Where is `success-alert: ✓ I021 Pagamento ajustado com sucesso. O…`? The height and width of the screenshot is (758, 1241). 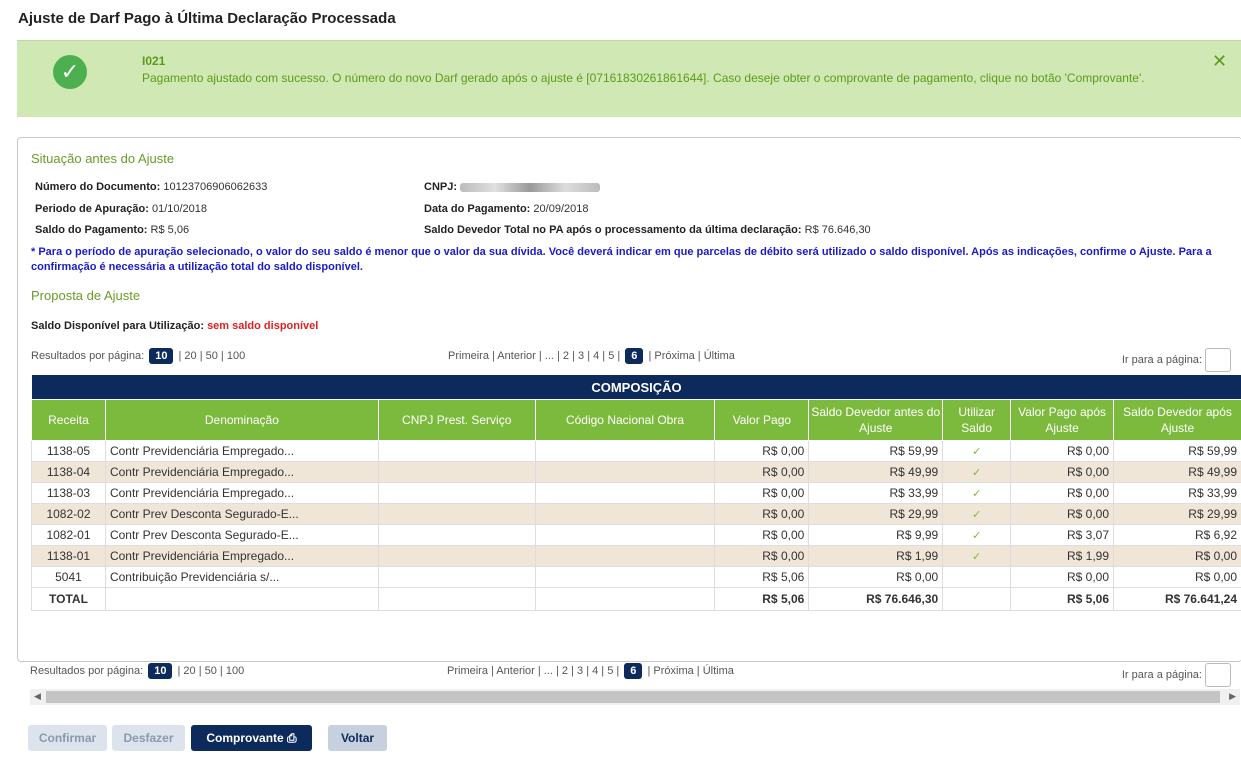
success-alert: ✓ I021 Pagamento ajustado com sucesso. O… is located at coordinates (629, 78).